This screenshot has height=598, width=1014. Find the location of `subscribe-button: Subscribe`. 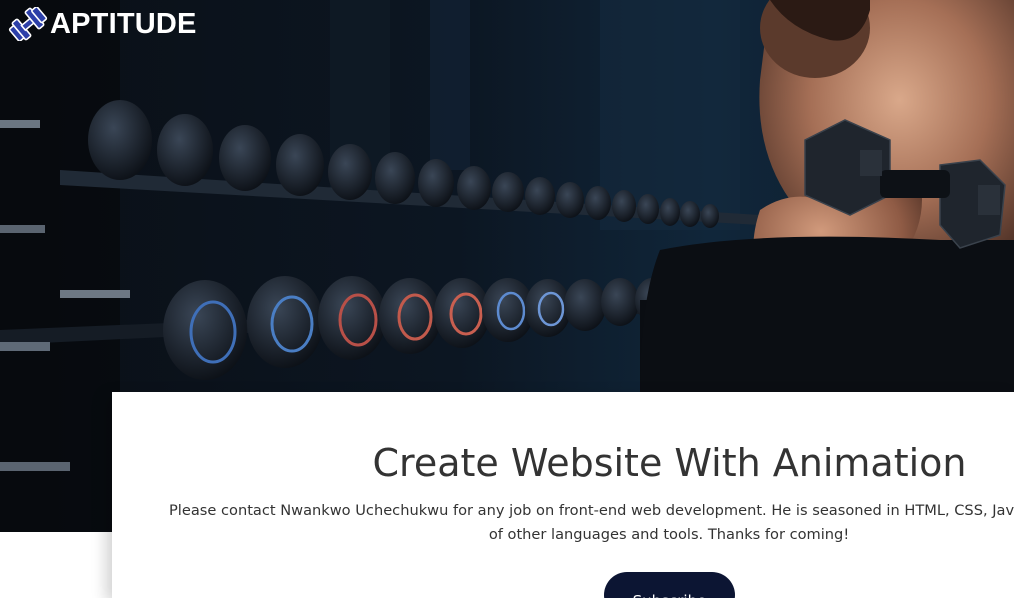

subscribe-button: Subscribe is located at coordinates (669, 585).